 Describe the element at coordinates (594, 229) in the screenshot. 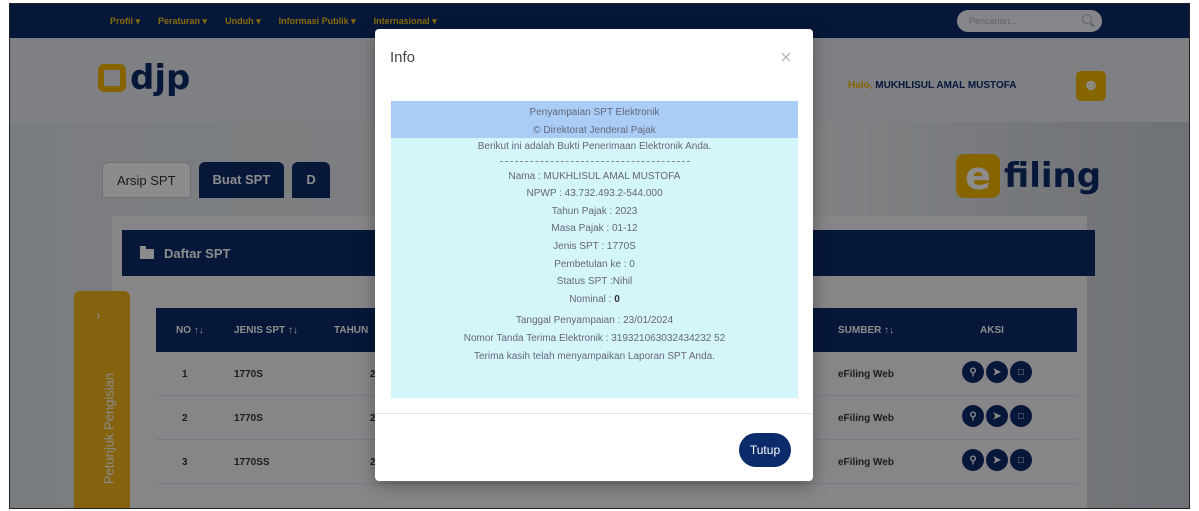

I see `receipt-masa-pajak: Masa Pajak : 01-12` at that location.